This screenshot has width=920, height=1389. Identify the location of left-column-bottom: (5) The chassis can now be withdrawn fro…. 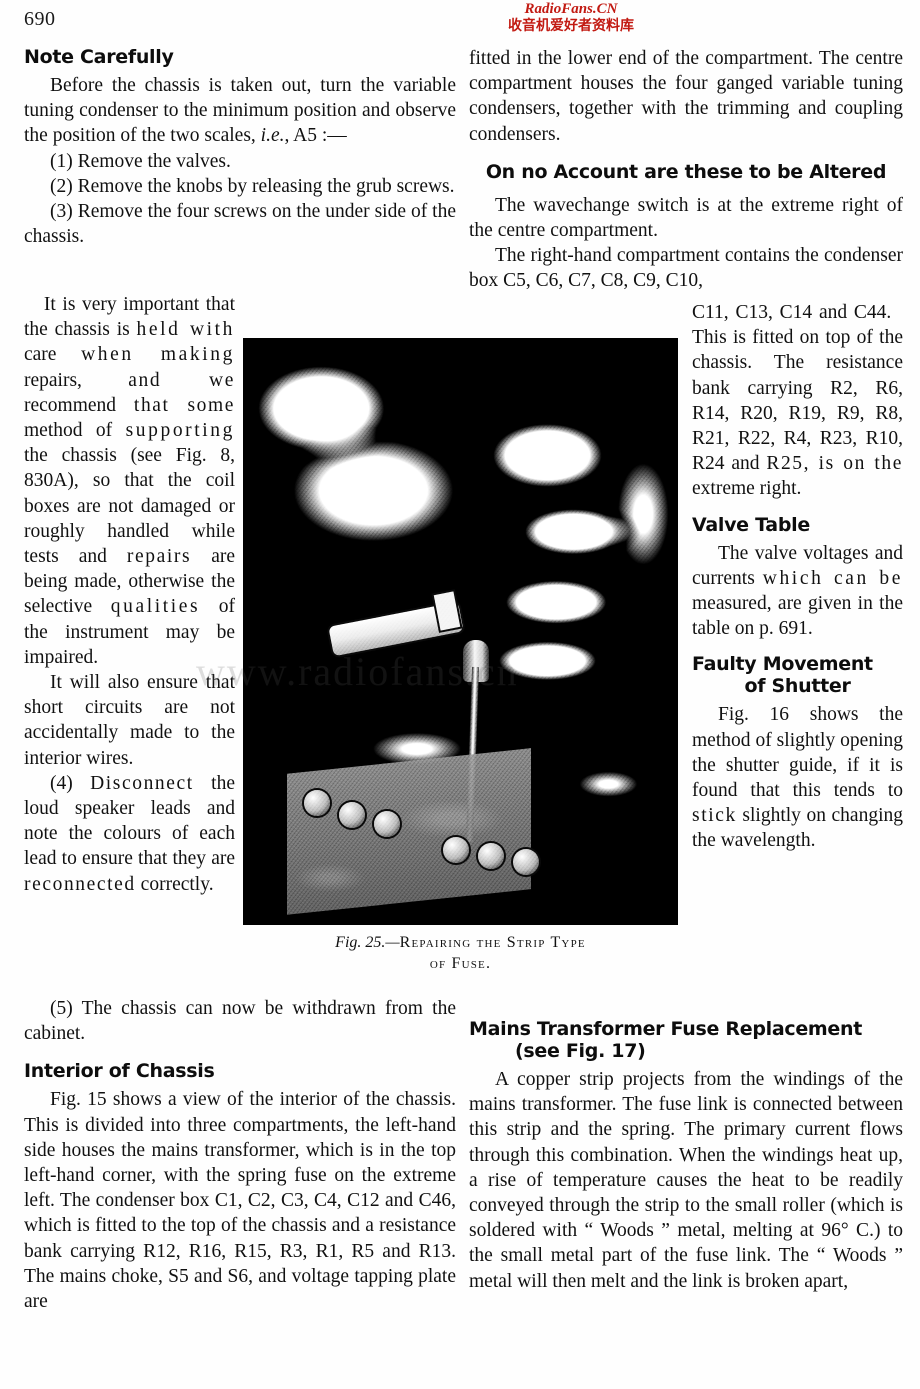
(240, 1155).